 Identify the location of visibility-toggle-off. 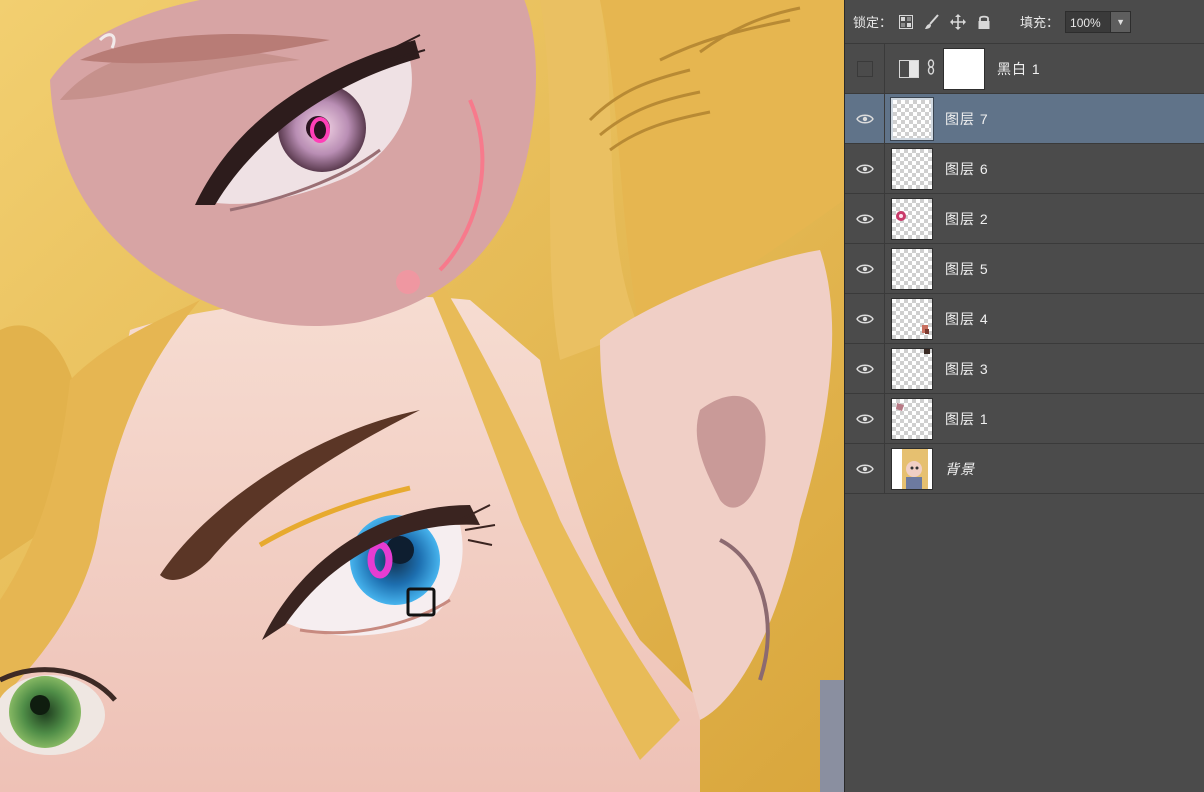
(865, 68).